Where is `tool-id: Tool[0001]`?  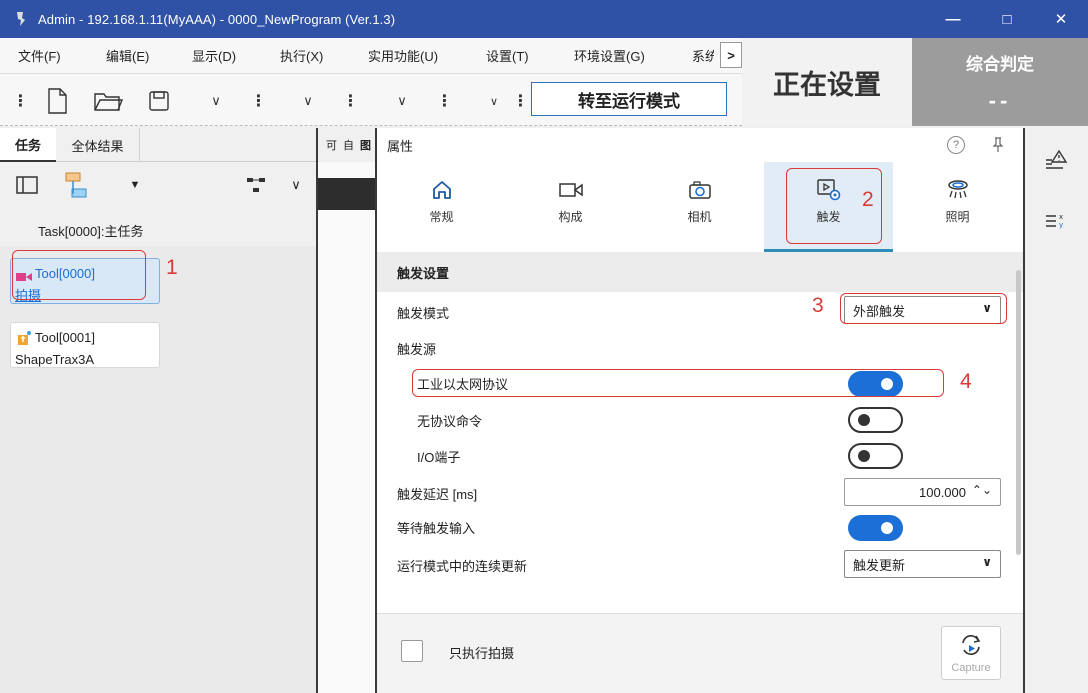
tool-id: Tool[0001] is located at coordinates (65, 337).